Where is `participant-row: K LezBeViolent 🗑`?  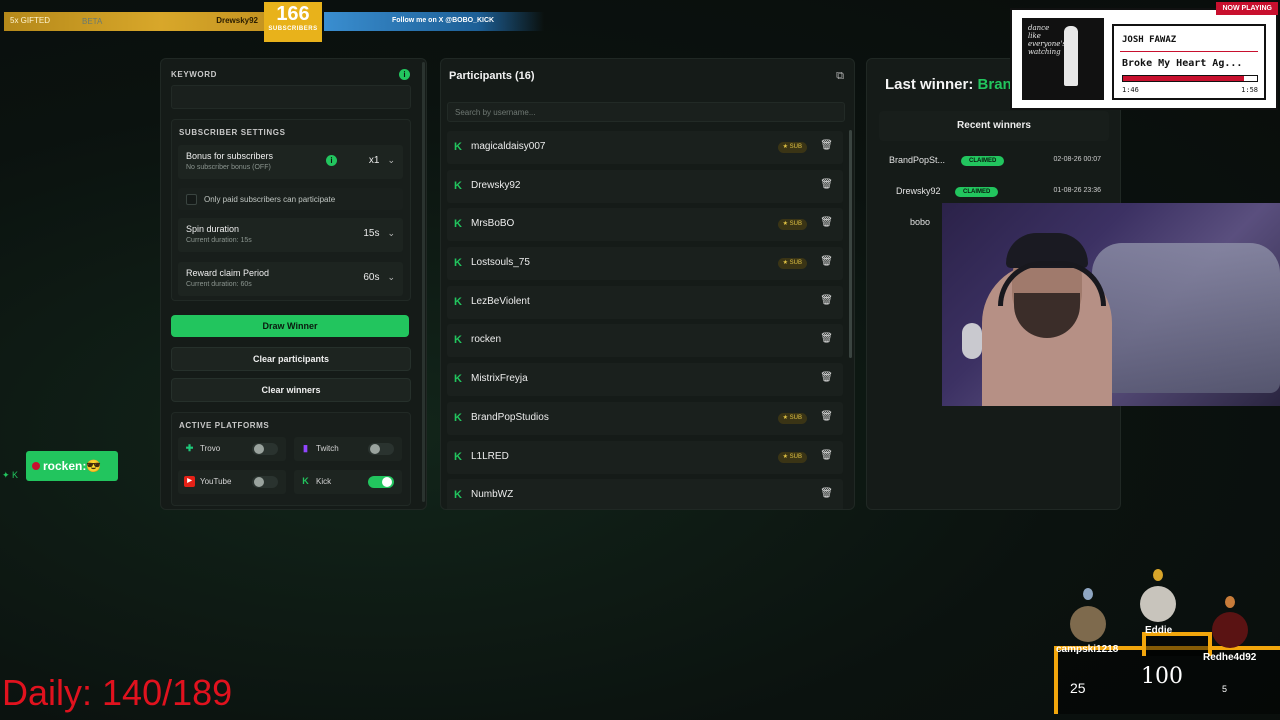 participant-row: K LezBeViolent 🗑 is located at coordinates (645, 302).